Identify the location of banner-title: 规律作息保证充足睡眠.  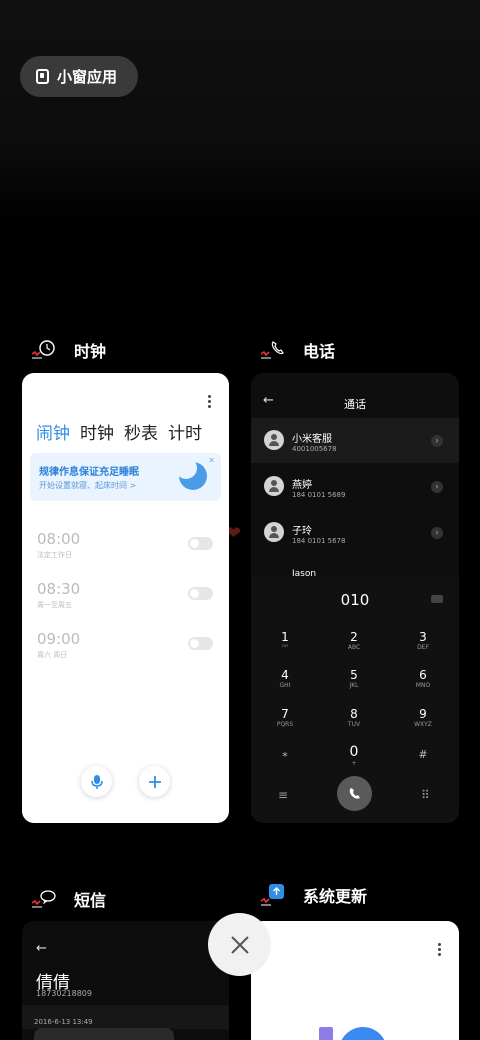
(89, 472).